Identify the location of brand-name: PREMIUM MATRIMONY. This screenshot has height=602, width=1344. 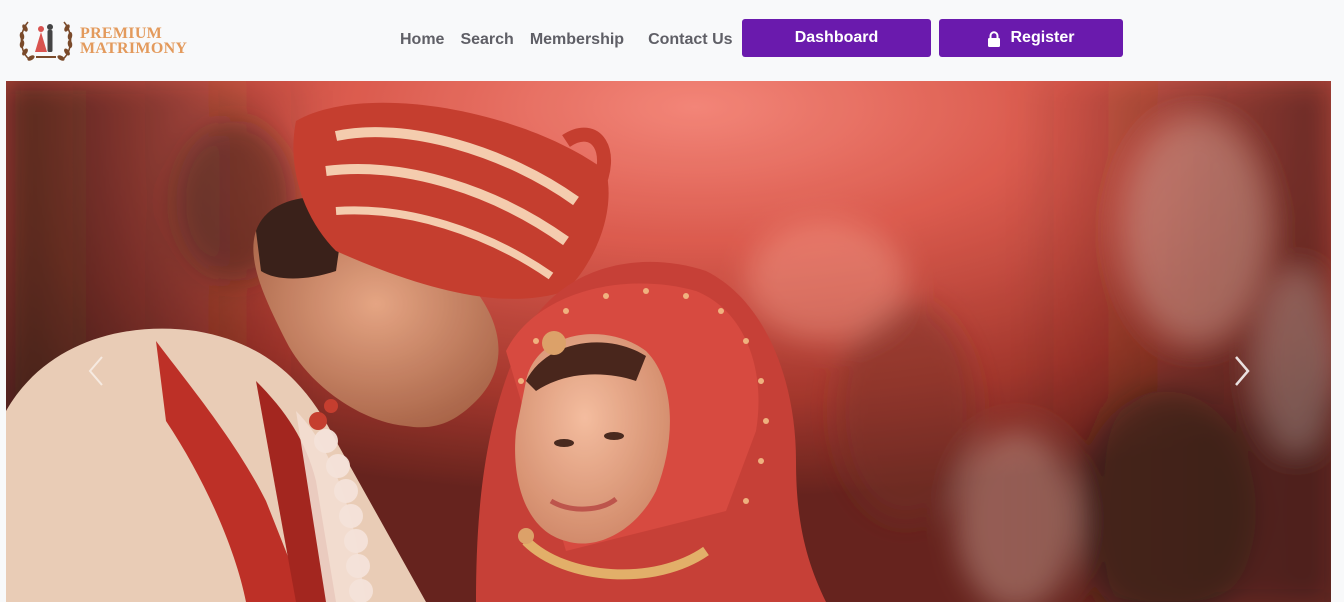
(134, 41).